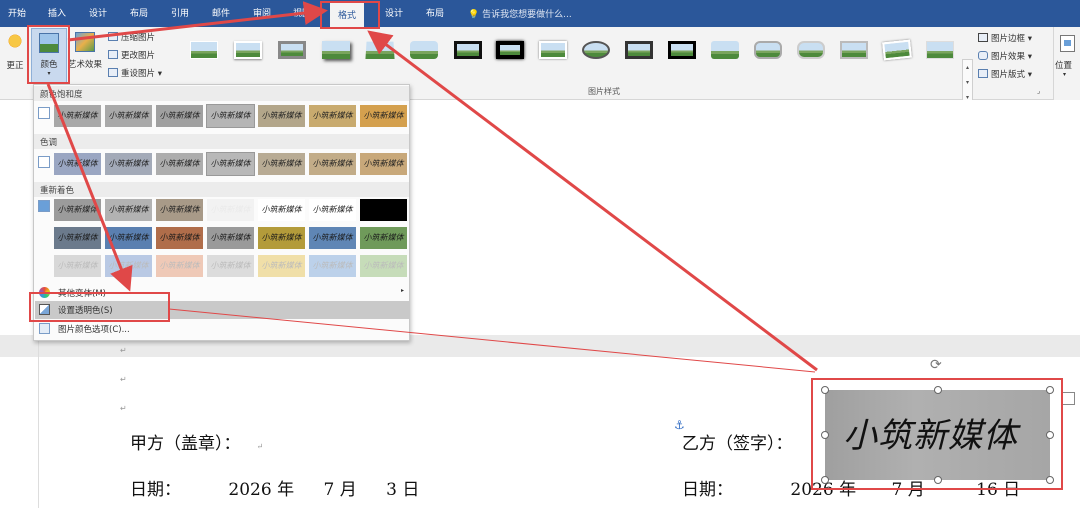  I want to click on arrow-to-format-tab, so click(197, 21).